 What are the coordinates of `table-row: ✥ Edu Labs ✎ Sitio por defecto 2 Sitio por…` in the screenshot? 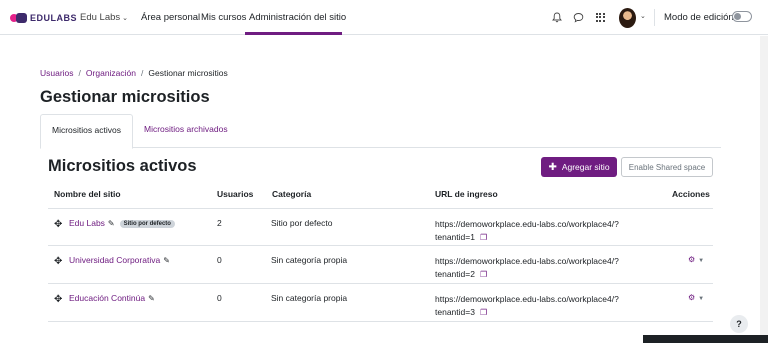 It's located at (380, 226).